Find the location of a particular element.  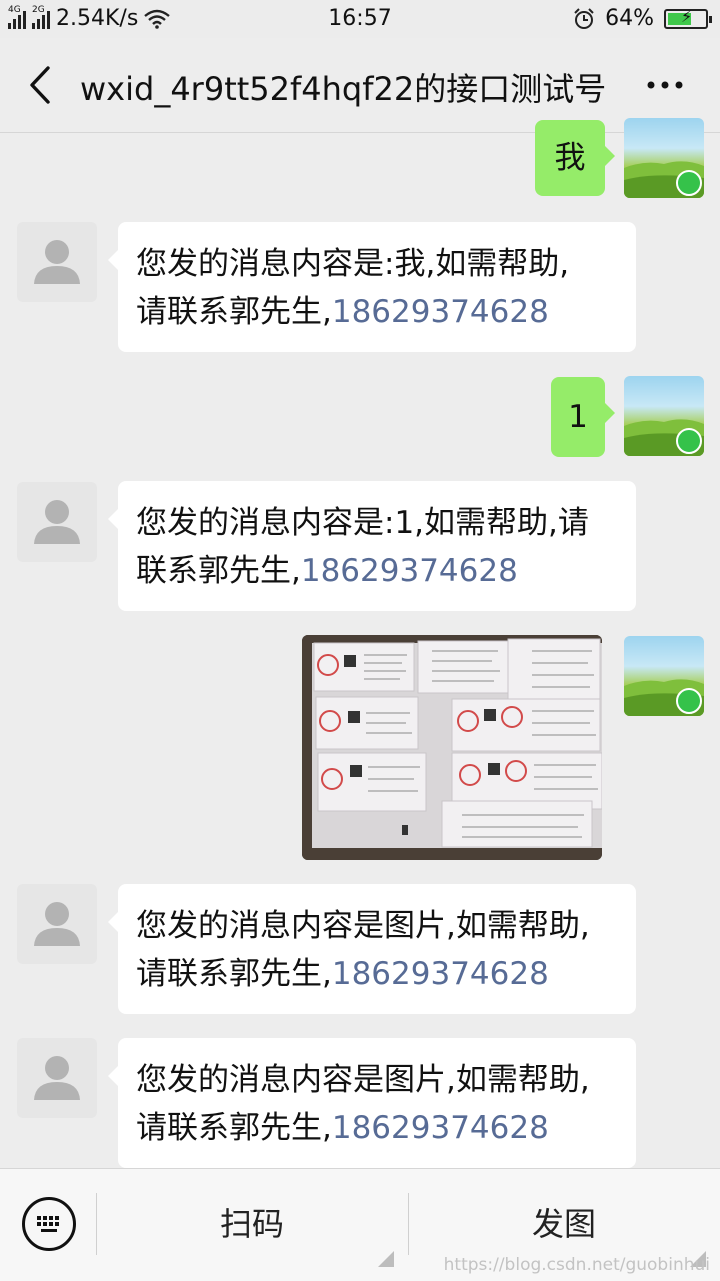

message-bubble-sent: 我 is located at coordinates (575, 158).